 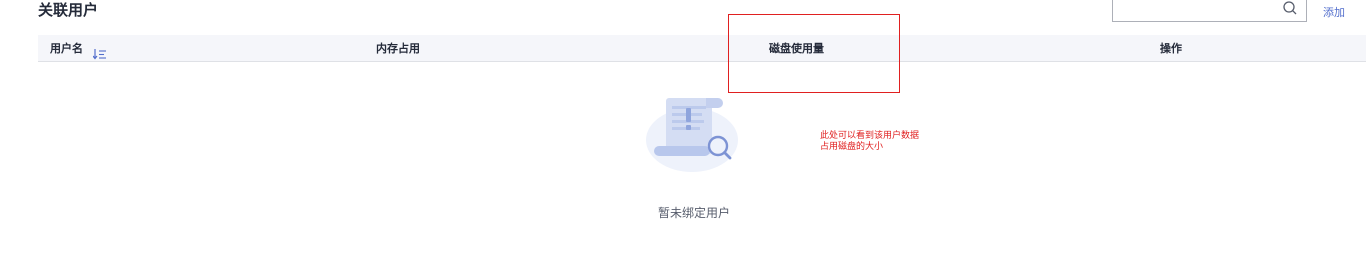 What do you see at coordinates (1171, 48) in the screenshot?
I see `column-header-actions: 操作` at bounding box center [1171, 48].